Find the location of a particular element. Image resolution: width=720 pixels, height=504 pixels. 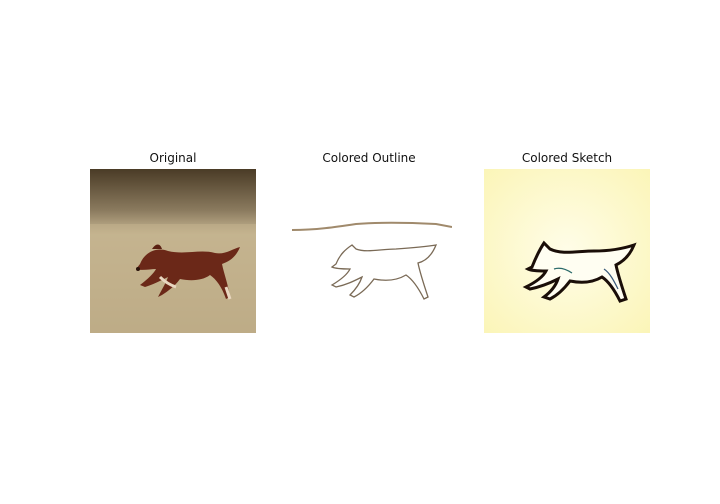

original-dog-image is located at coordinates (173, 251).